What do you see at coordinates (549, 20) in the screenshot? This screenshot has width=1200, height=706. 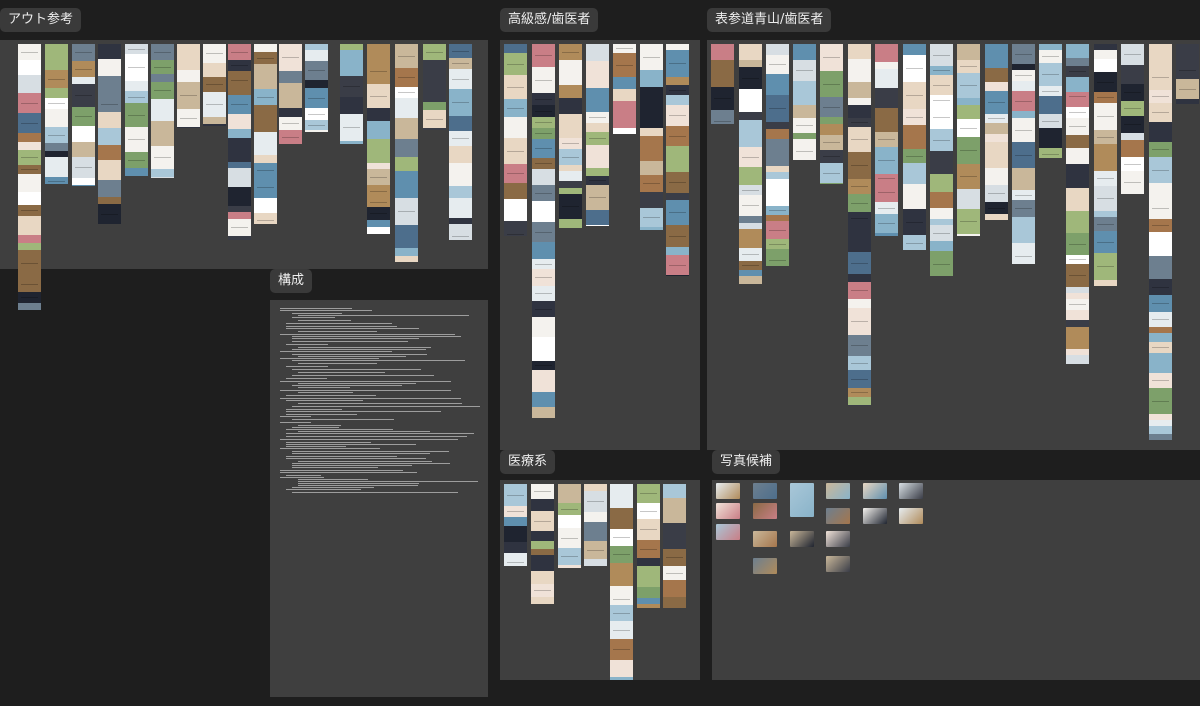 I see `group-label-luxury-dentist: 高級感/歯医者` at bounding box center [549, 20].